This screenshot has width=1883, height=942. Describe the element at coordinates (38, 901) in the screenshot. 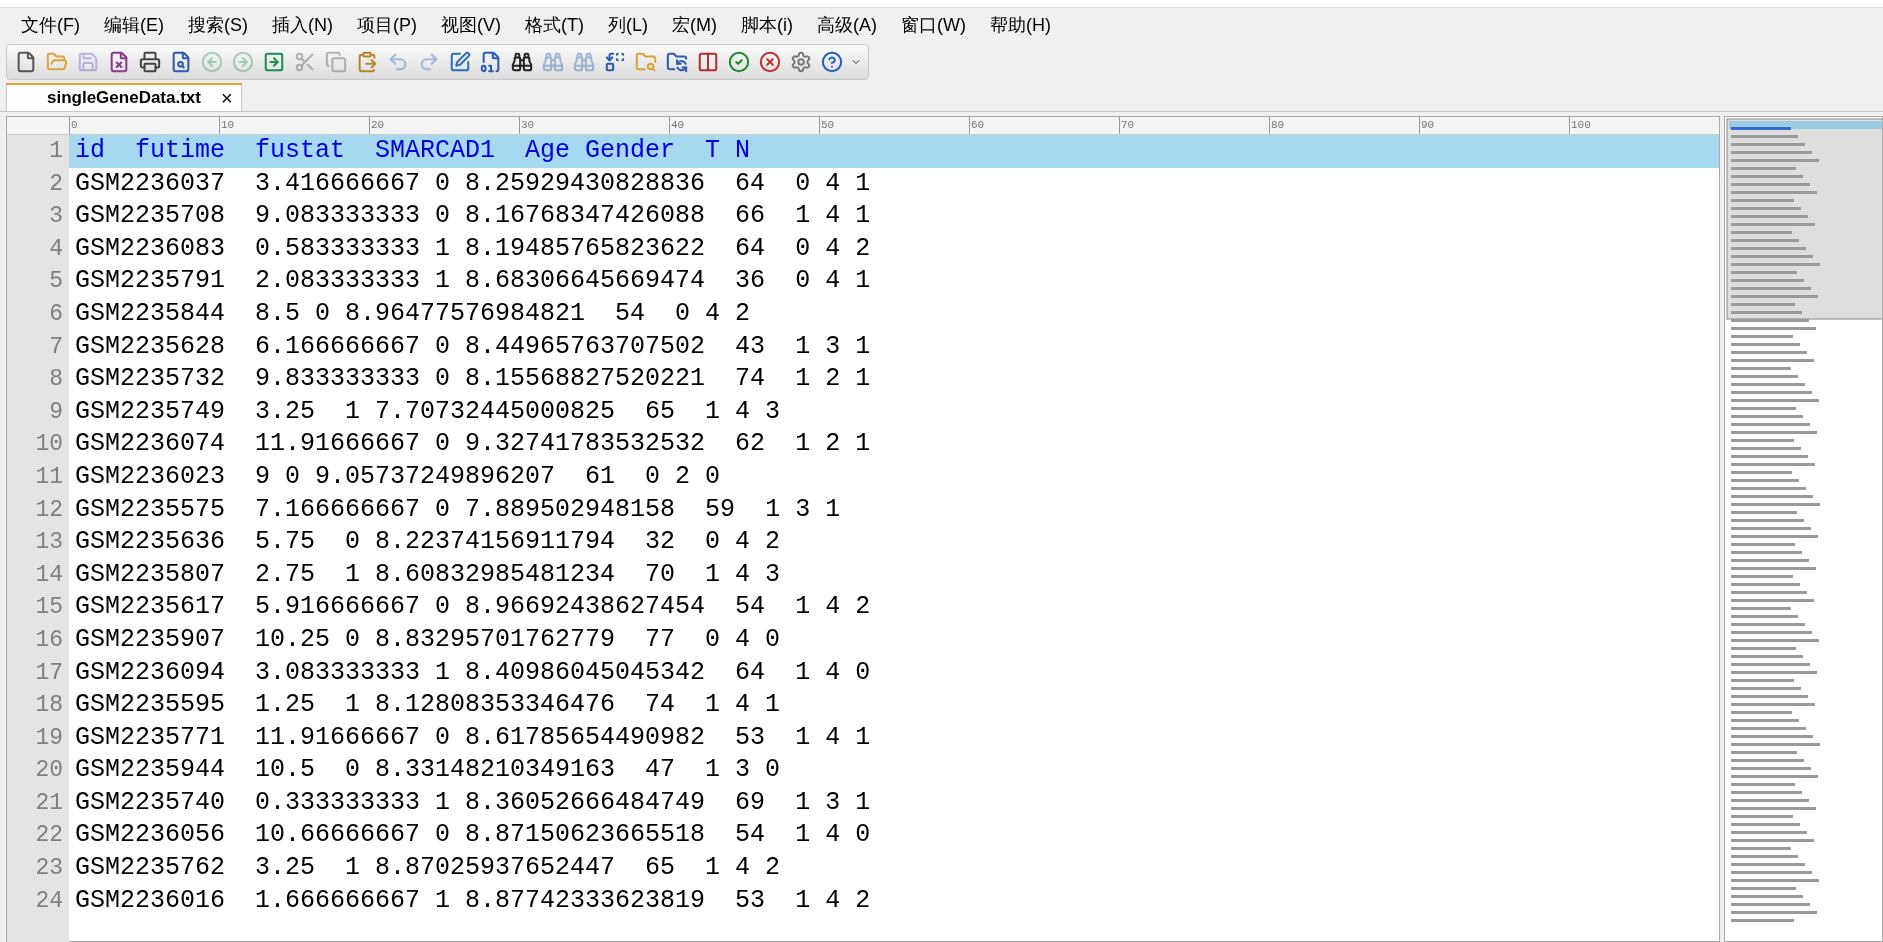

I see `line-number: 24` at that location.